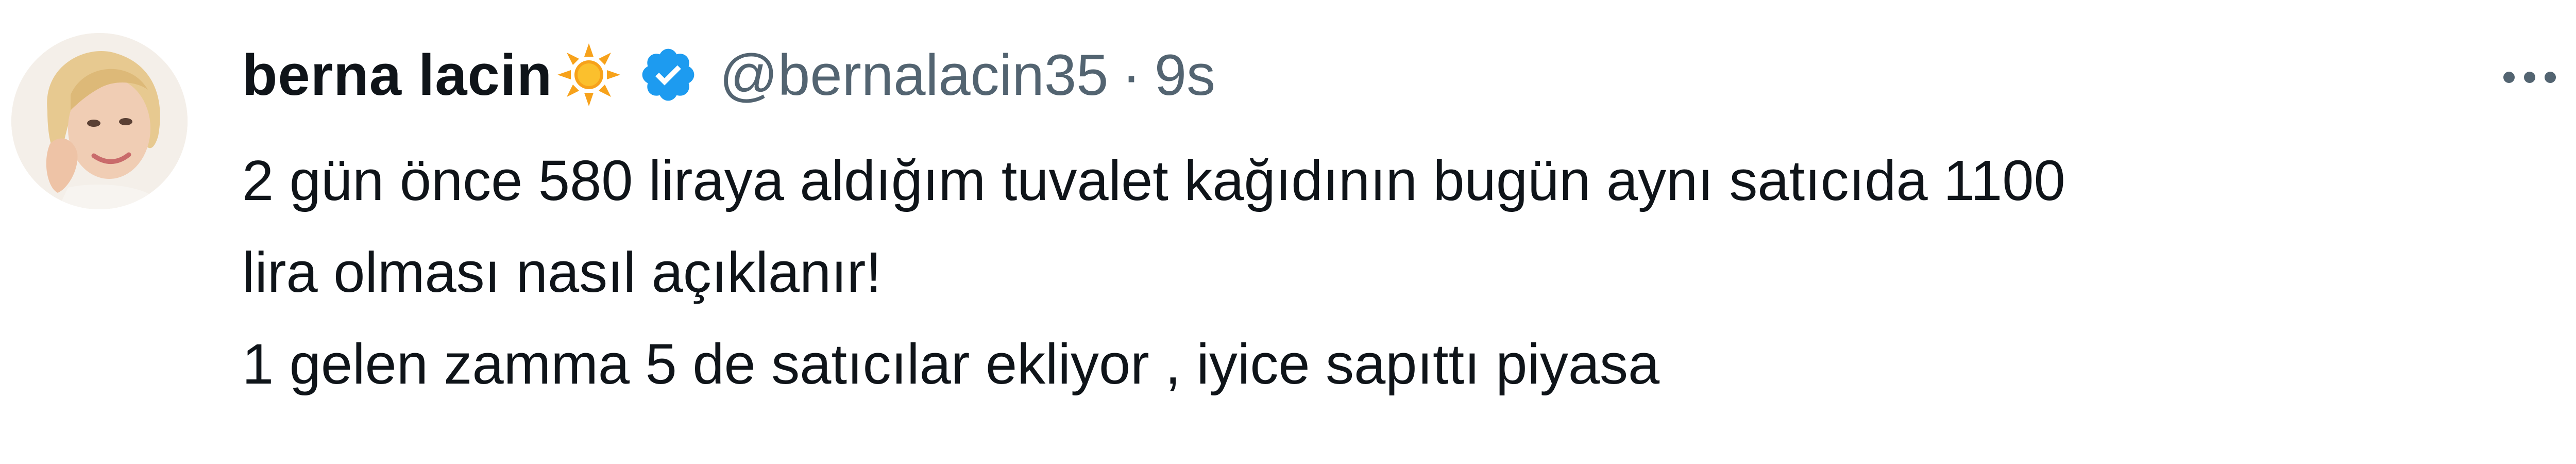  What do you see at coordinates (913, 75) in the screenshot?
I see `author-handle: @bernalacin35` at bounding box center [913, 75].